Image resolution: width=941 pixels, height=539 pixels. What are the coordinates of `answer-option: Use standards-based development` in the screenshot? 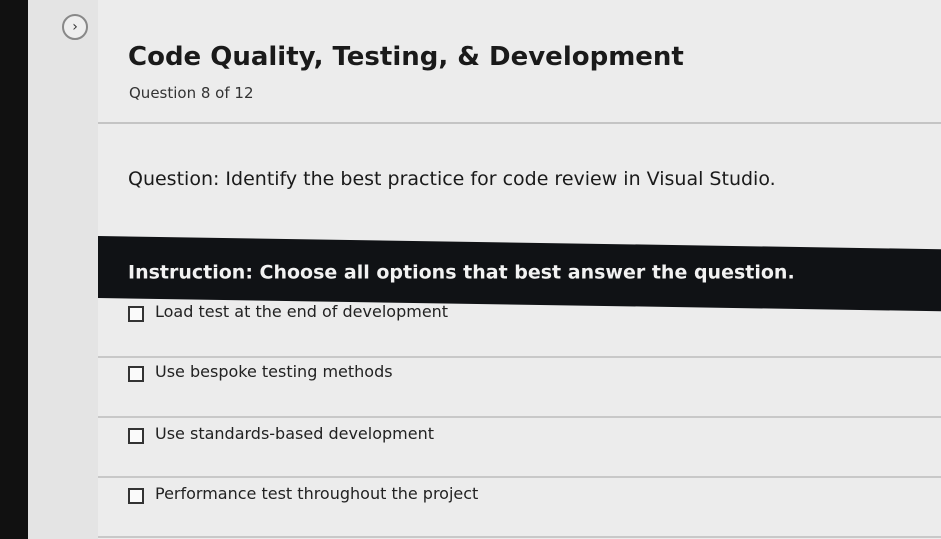 It's located at (519, 448).